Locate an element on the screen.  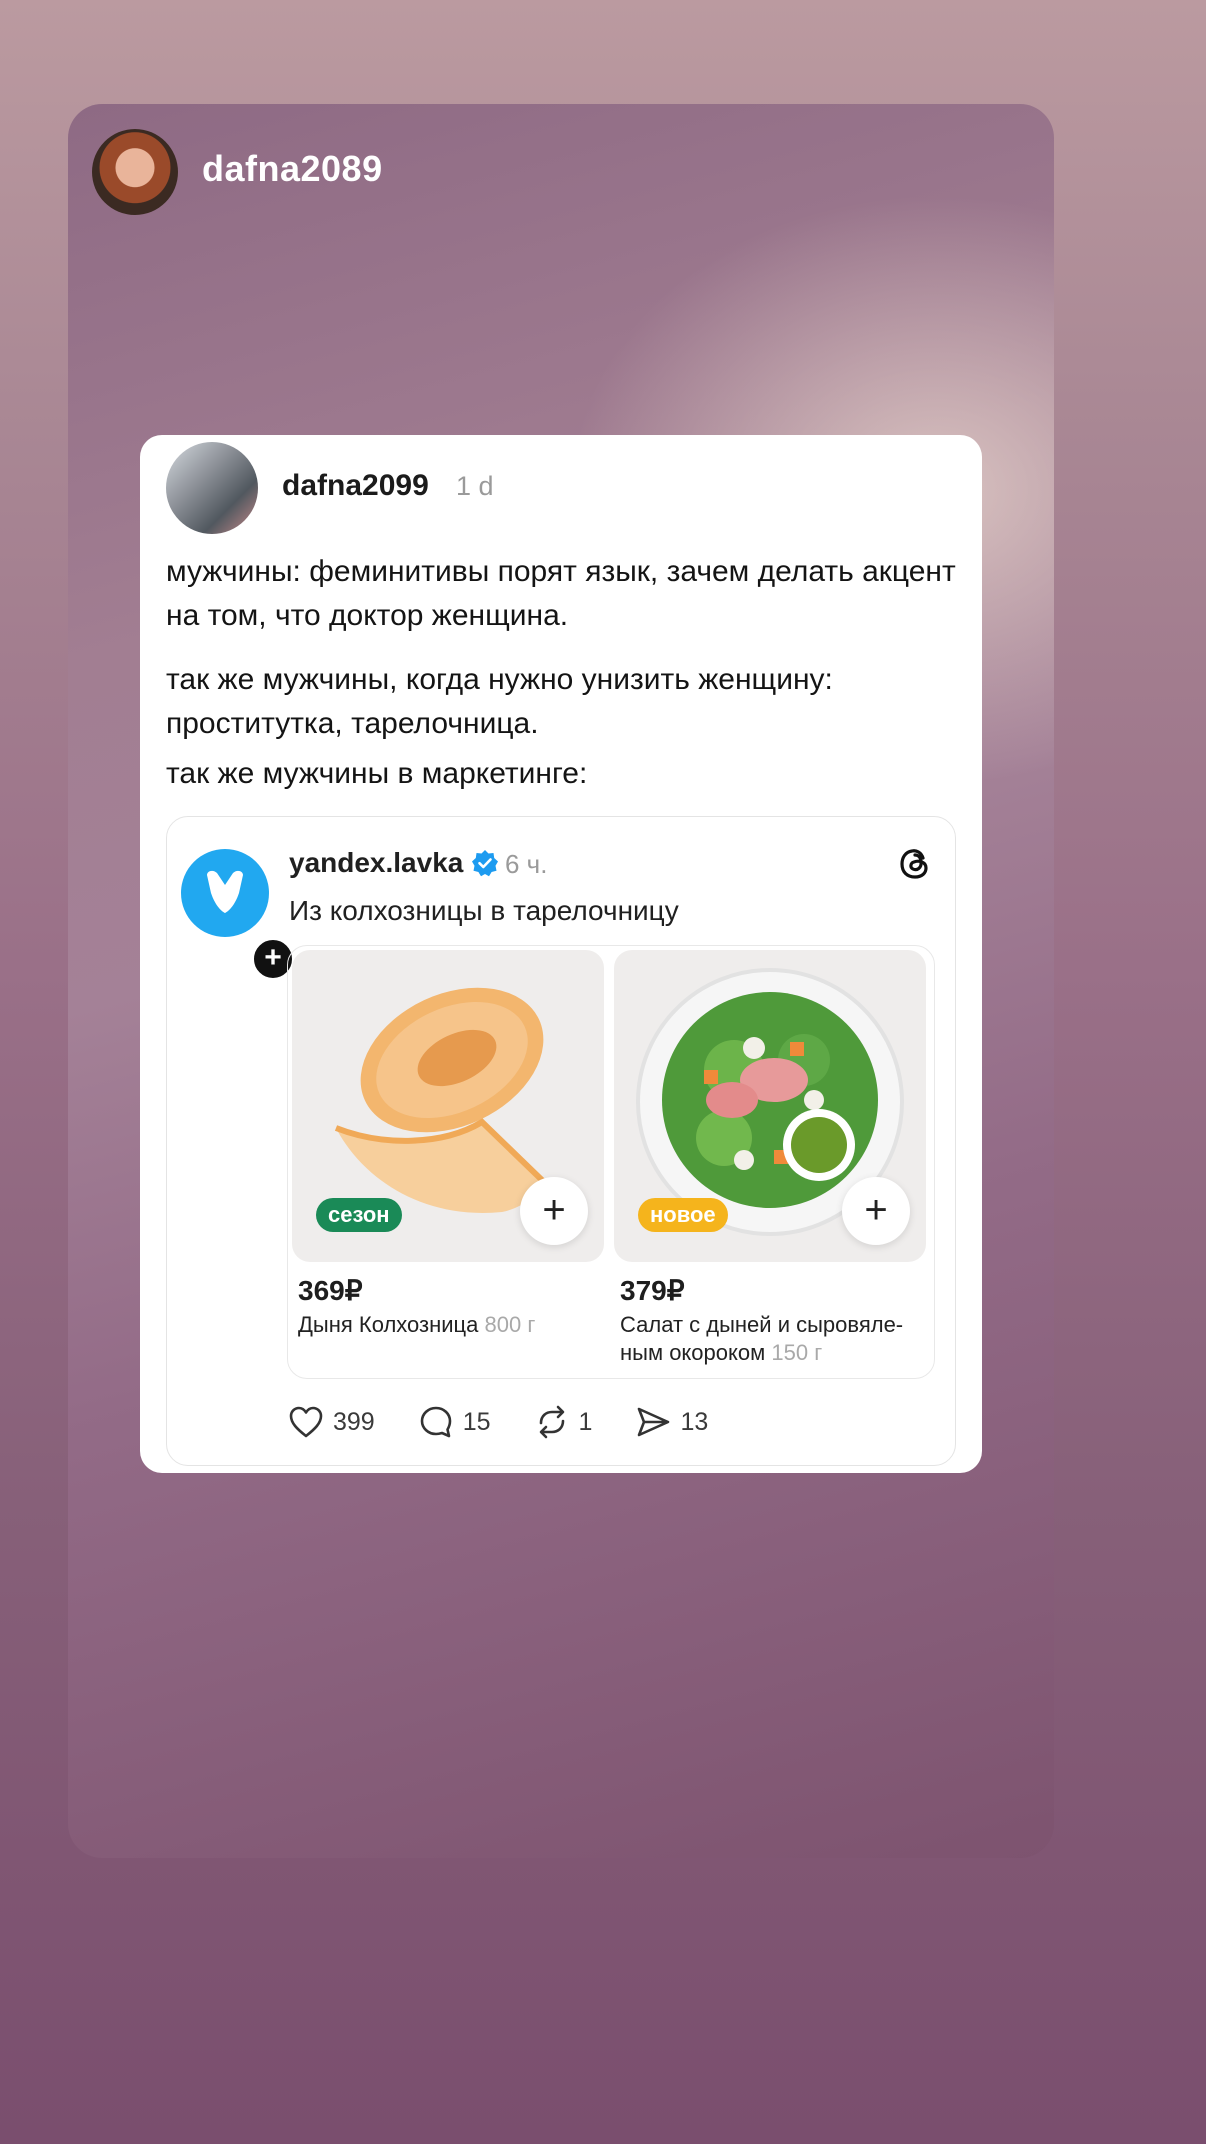
quoted-post-username: yandex.lavka is located at coordinates (376, 863).